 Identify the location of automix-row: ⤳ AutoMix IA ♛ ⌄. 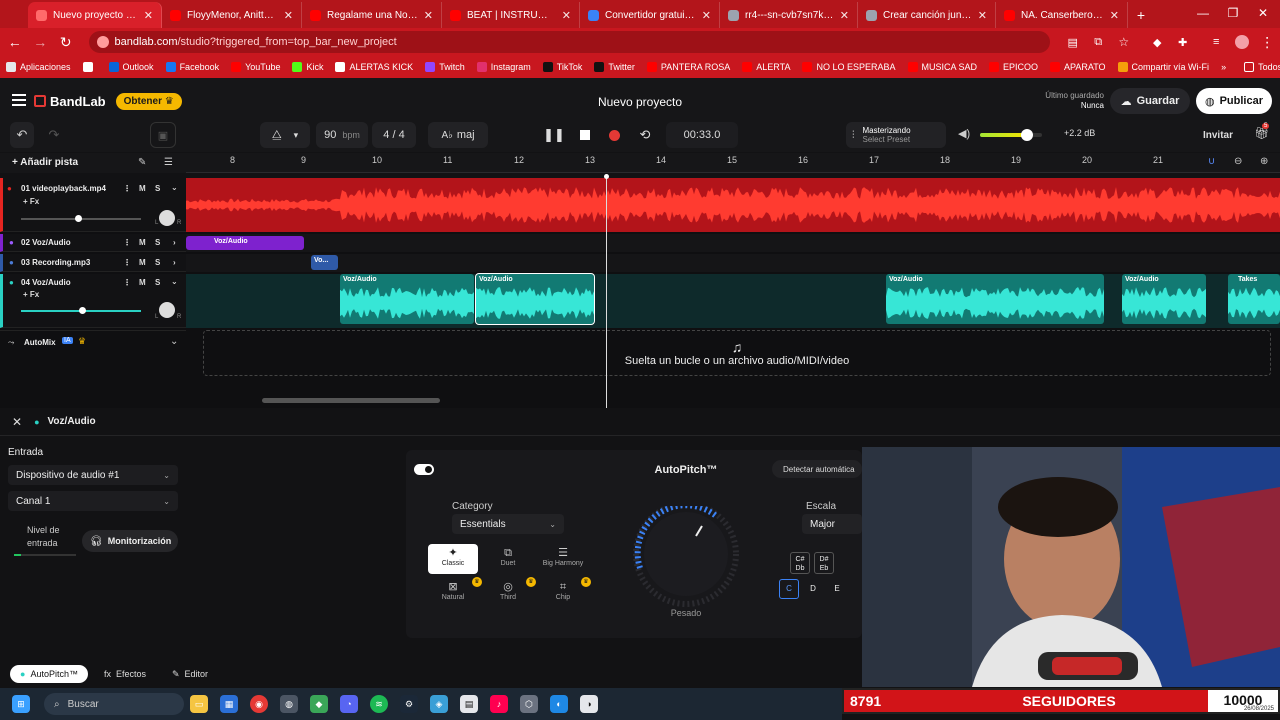
(93, 342).